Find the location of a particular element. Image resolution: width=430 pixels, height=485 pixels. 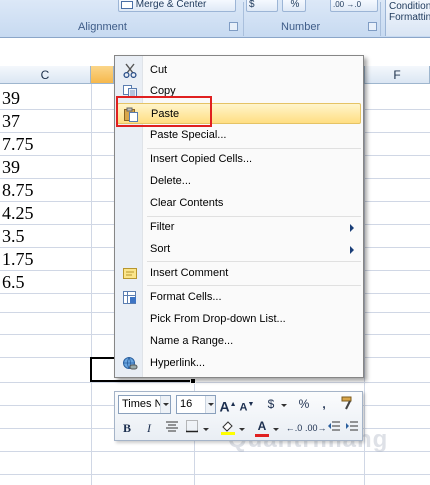

increase-indent-icon is located at coordinates (352, 428).